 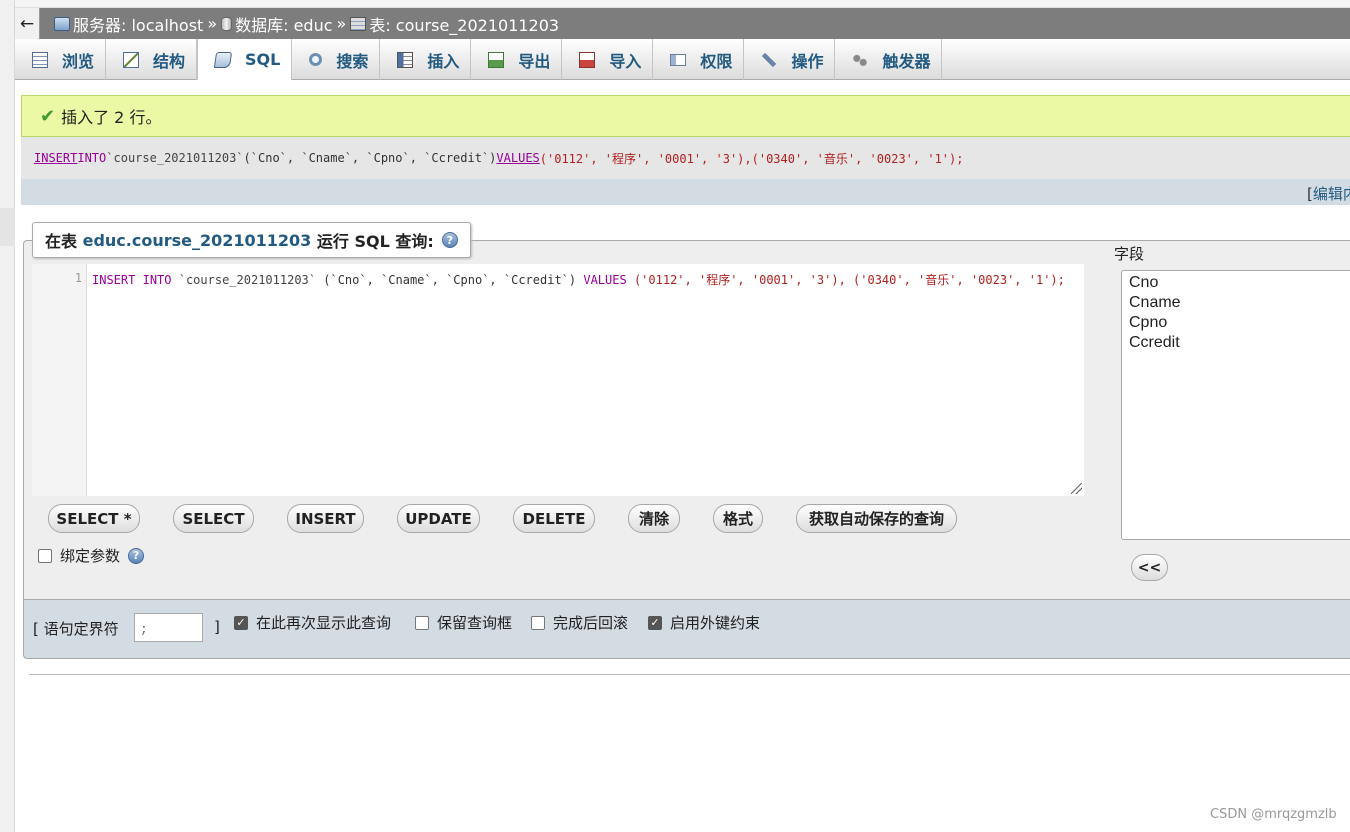 I want to click on tab-operations: 操作, so click(x=790, y=59).